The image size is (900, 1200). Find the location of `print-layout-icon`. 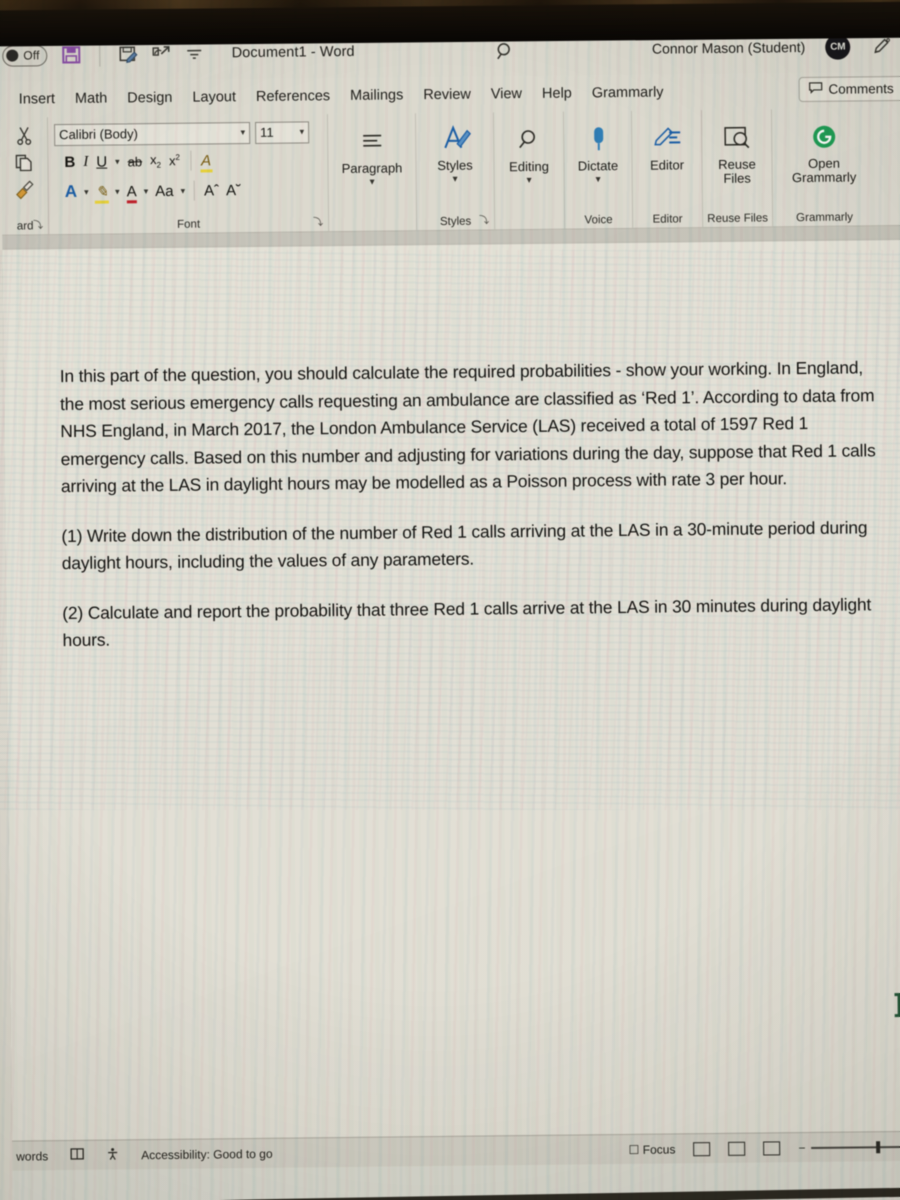

print-layout-icon is located at coordinates (737, 1148).